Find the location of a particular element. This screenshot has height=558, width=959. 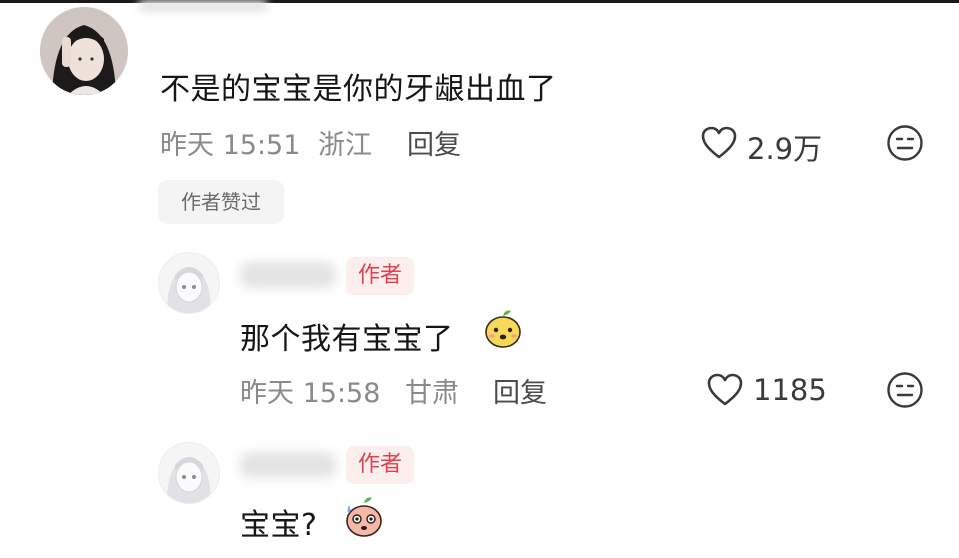

author-liked-tag: 作者赞过 is located at coordinates (221, 202).